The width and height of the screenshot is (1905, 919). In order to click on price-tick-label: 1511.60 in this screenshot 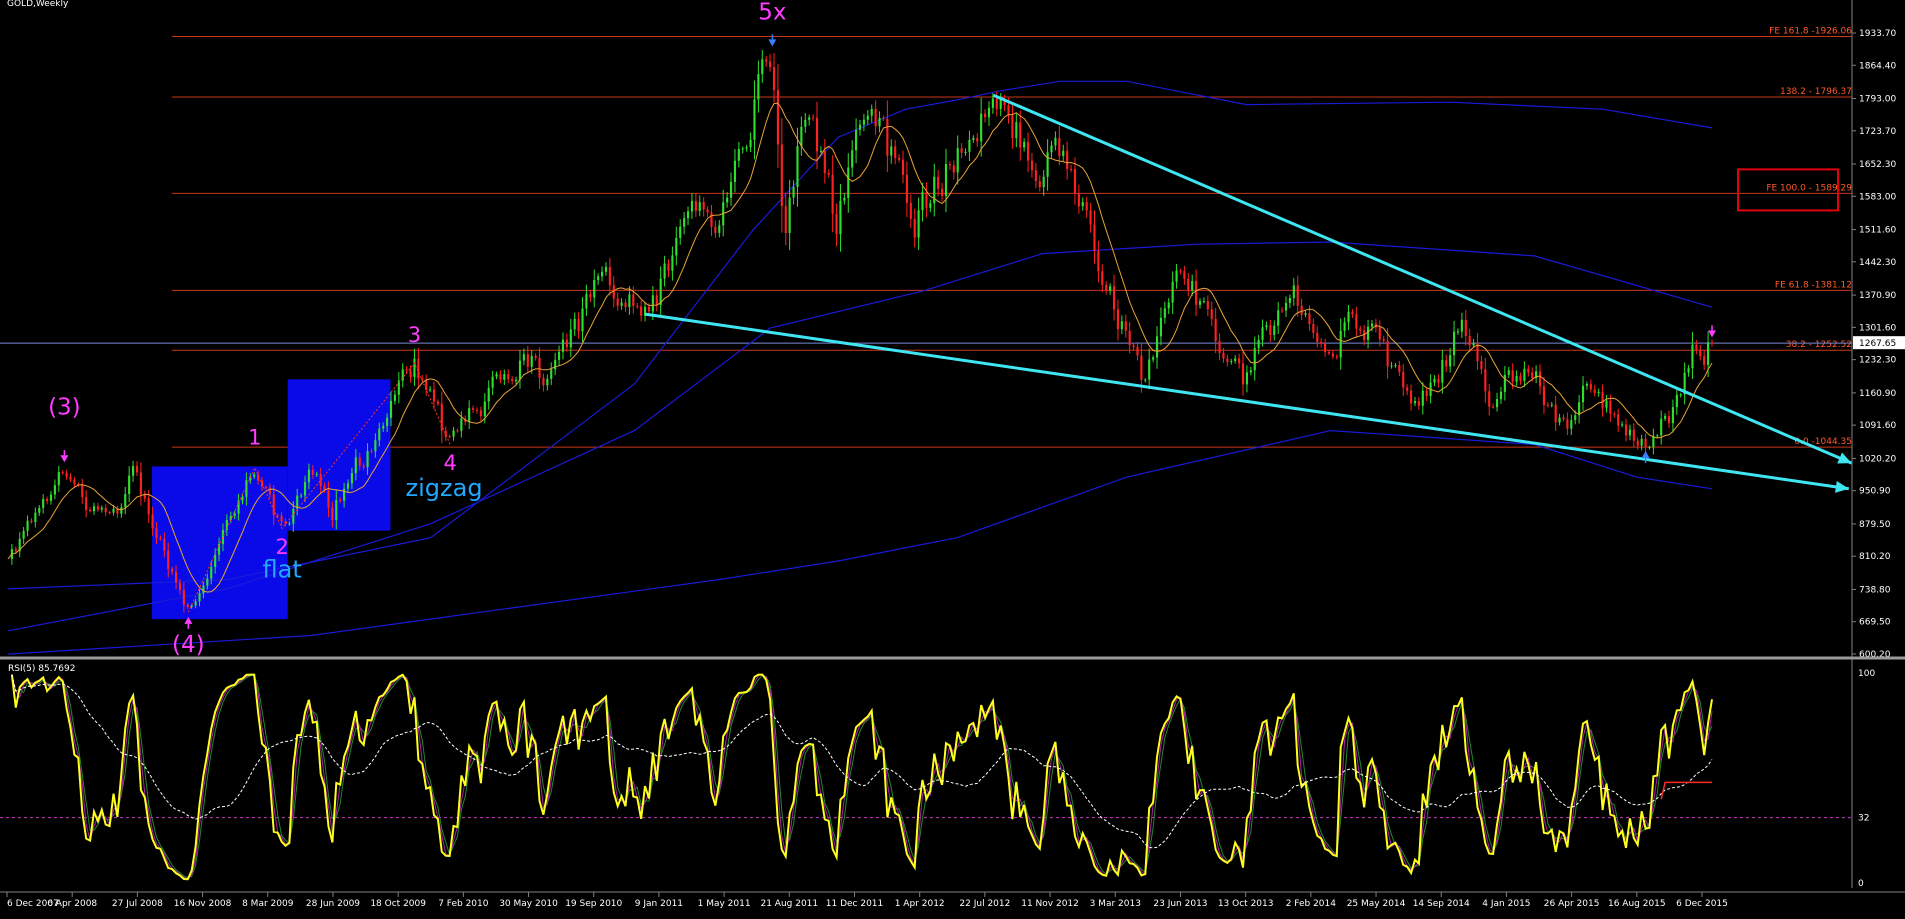, I will do `click(1877, 231)`.